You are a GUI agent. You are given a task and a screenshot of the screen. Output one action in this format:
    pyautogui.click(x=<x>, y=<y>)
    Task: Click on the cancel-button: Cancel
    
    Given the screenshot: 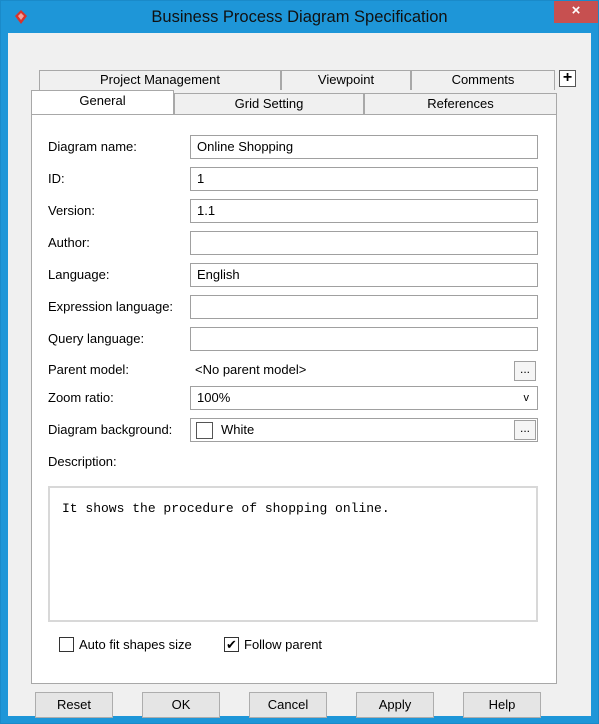 What is the action you would take?
    pyautogui.click(x=288, y=705)
    